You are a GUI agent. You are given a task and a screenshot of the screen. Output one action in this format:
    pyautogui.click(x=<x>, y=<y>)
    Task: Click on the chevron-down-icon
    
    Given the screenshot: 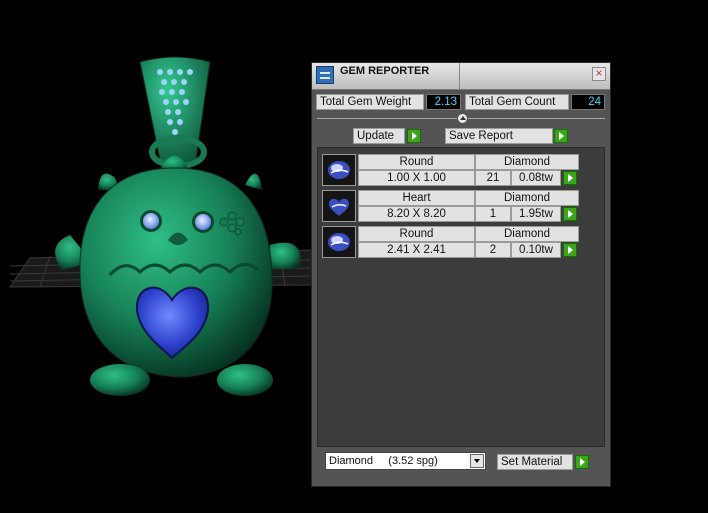 What is the action you would take?
    pyautogui.click(x=477, y=461)
    